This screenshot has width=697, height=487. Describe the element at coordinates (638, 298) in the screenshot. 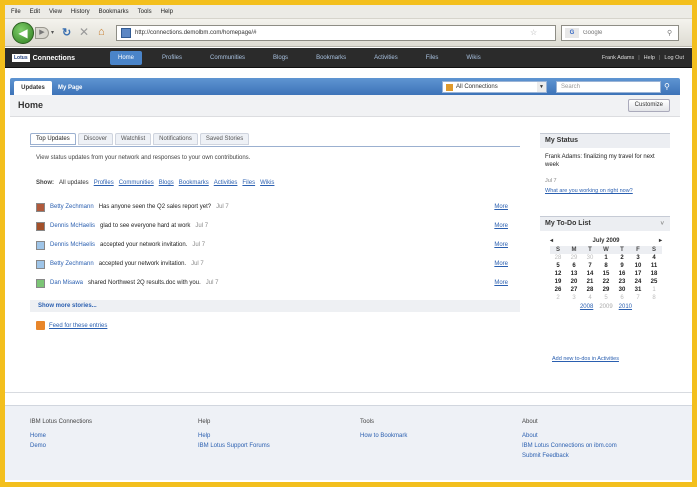

I see `calendar-day: 7` at that location.